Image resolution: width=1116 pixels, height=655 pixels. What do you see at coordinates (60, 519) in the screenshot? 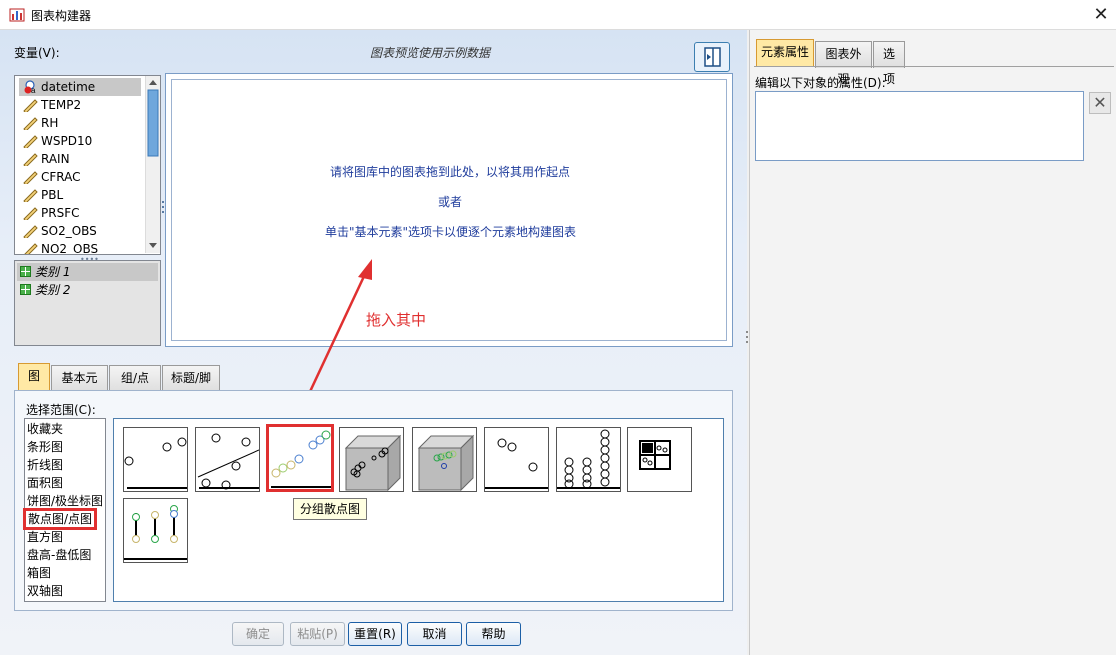
I see `range-item-scatter-dot: 散点图/点图` at bounding box center [60, 519].